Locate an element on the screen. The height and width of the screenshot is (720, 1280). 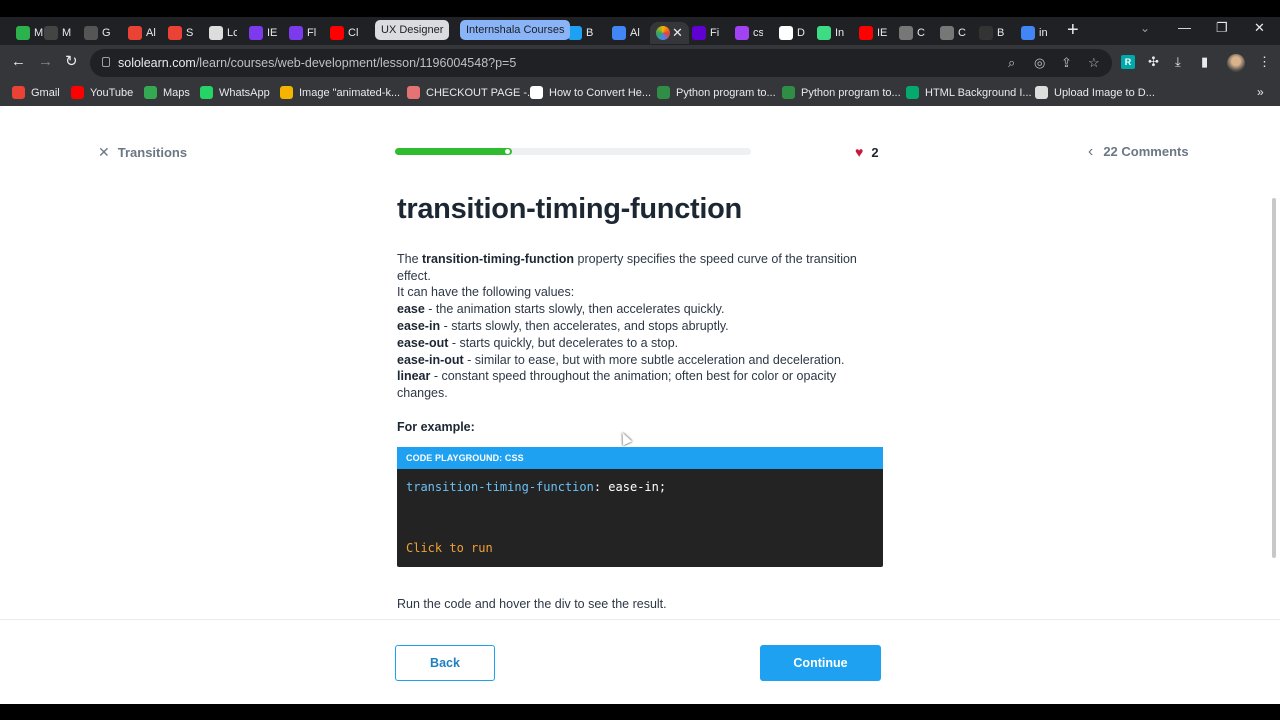
tab-title: in is located at coordinates (1043, 33).